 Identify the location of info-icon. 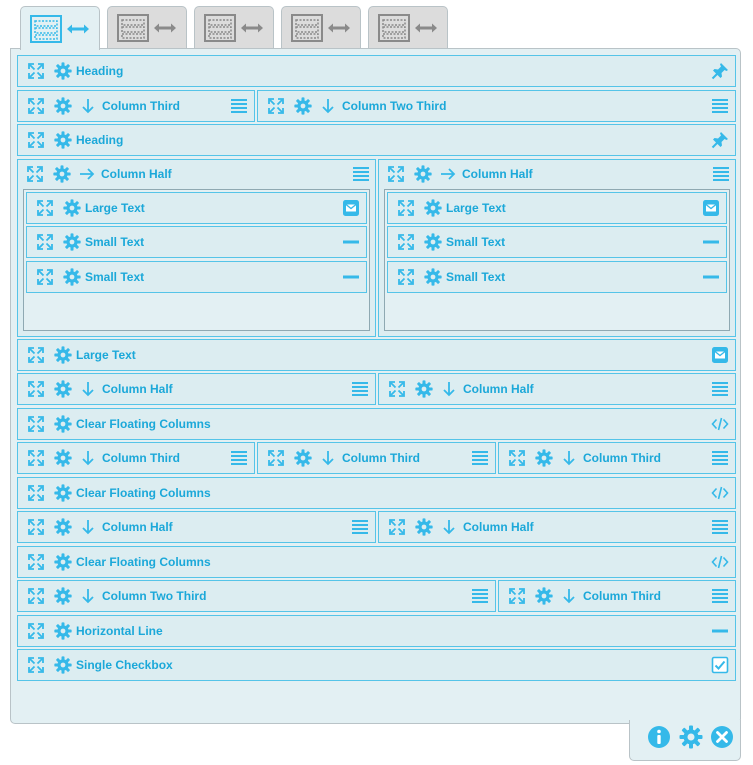
(659, 737).